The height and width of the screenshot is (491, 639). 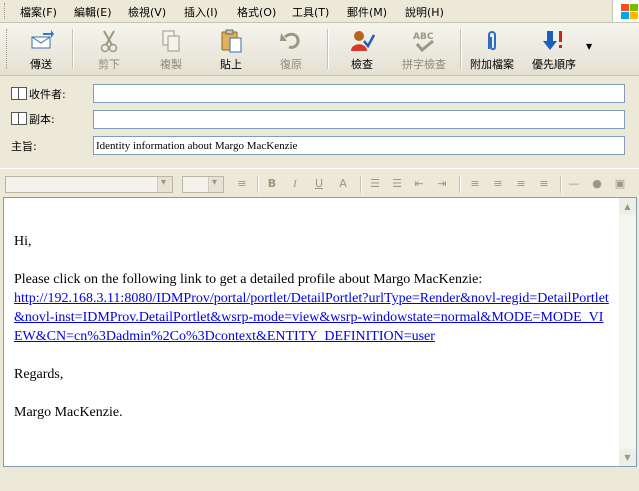 I want to click on numbered-list-icon: ☰, so click(x=375, y=184).